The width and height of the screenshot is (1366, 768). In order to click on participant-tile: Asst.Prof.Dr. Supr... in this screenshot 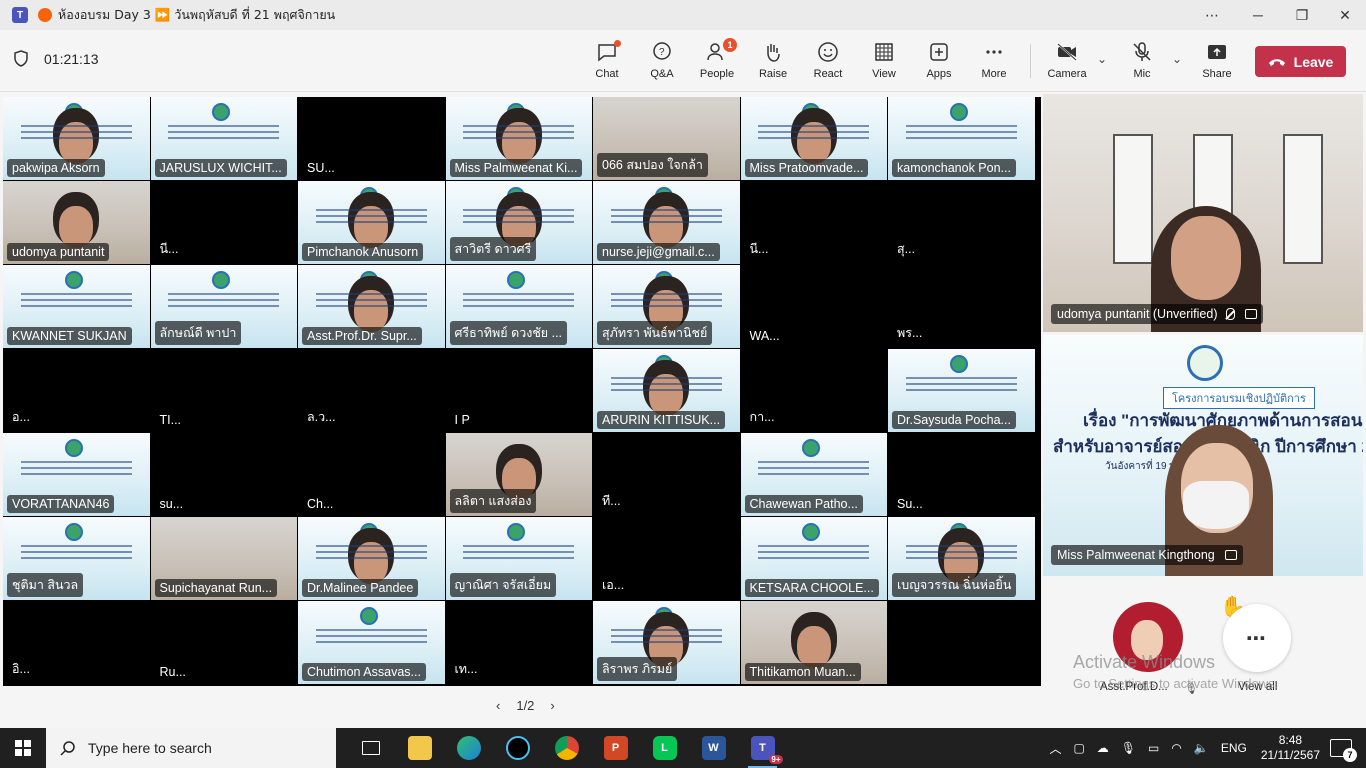, I will do `click(371, 306)`.